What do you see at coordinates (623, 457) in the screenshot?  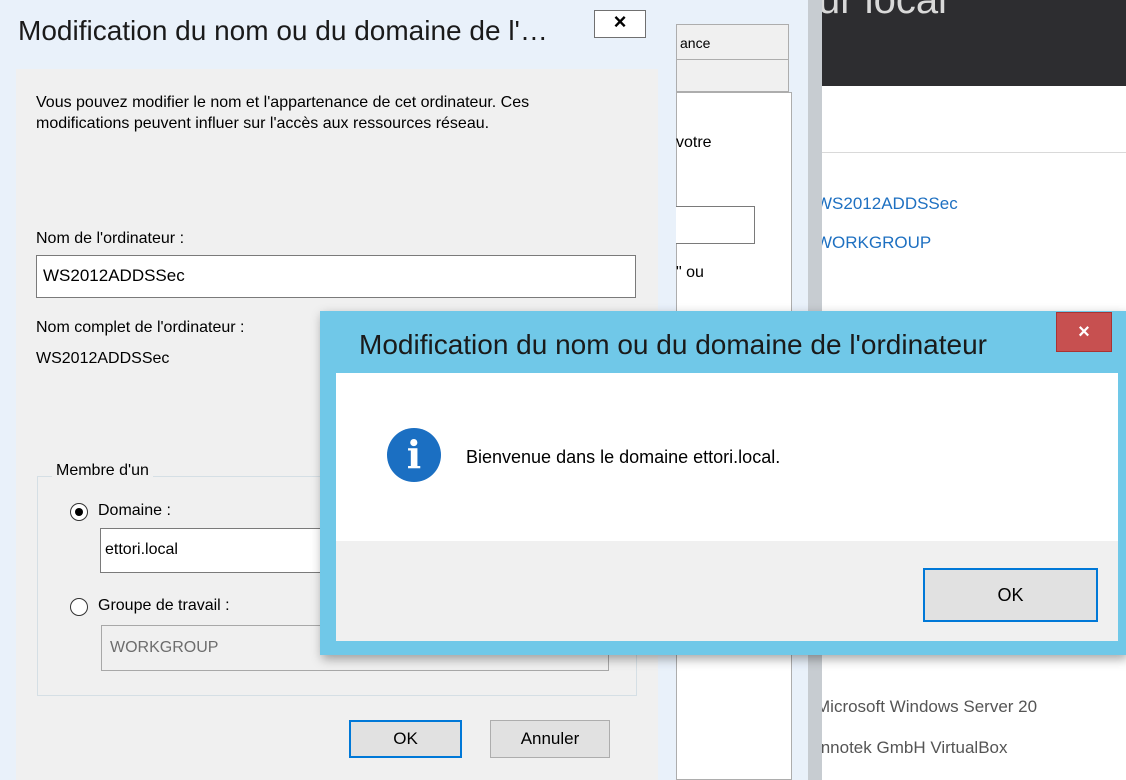 I see `message-text: Bienvenue dans le domaine ettori.local.` at bounding box center [623, 457].